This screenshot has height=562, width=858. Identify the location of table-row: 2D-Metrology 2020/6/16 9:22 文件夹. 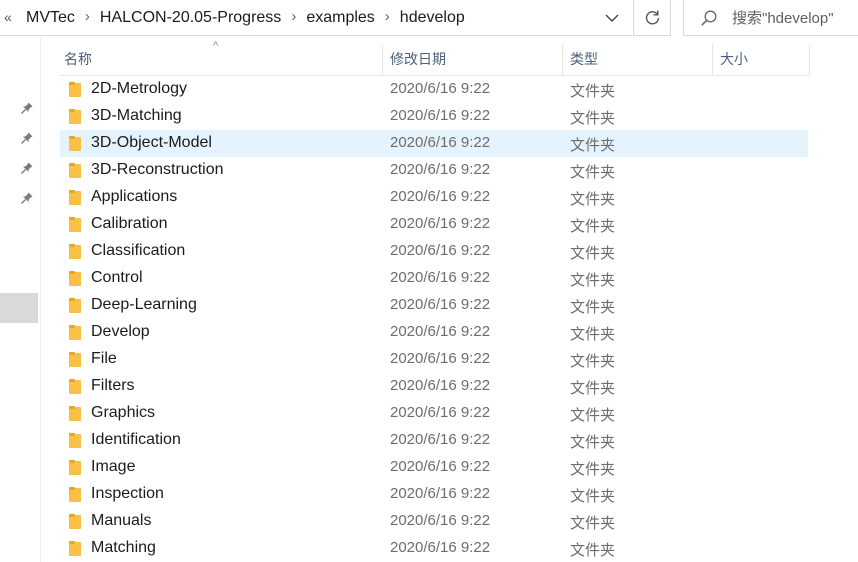
(434, 89).